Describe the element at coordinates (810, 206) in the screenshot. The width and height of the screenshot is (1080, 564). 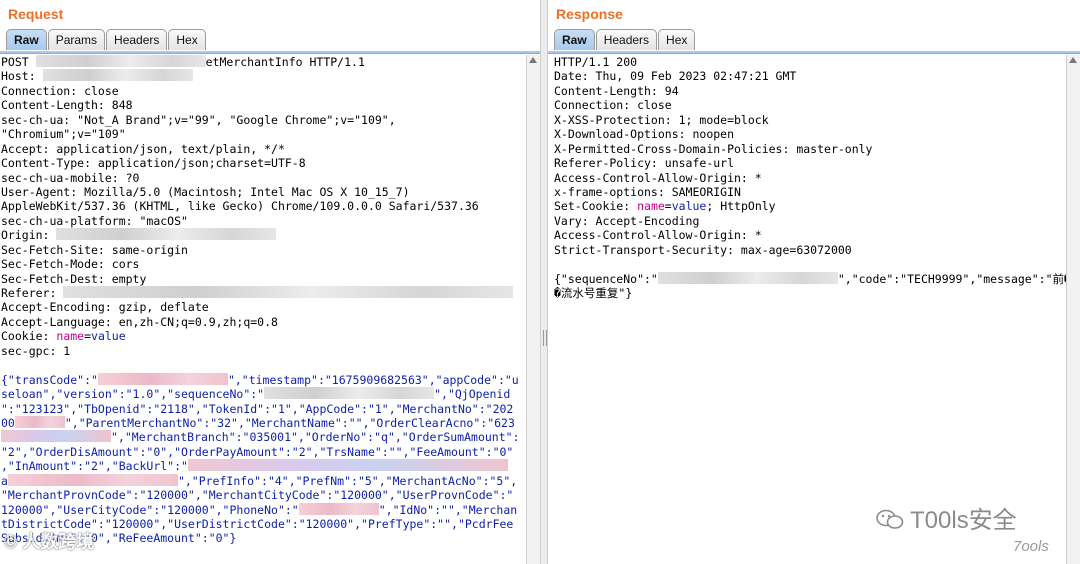
I see `code-line: Set-Cookie: name=value; HttpOnly` at that location.